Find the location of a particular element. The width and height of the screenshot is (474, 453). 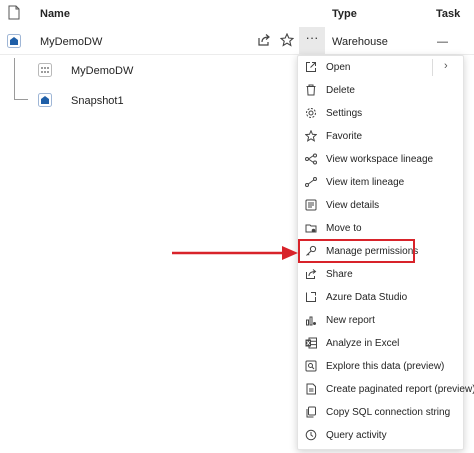

menu-item-label: View workspace lineage is located at coordinates (380, 159).